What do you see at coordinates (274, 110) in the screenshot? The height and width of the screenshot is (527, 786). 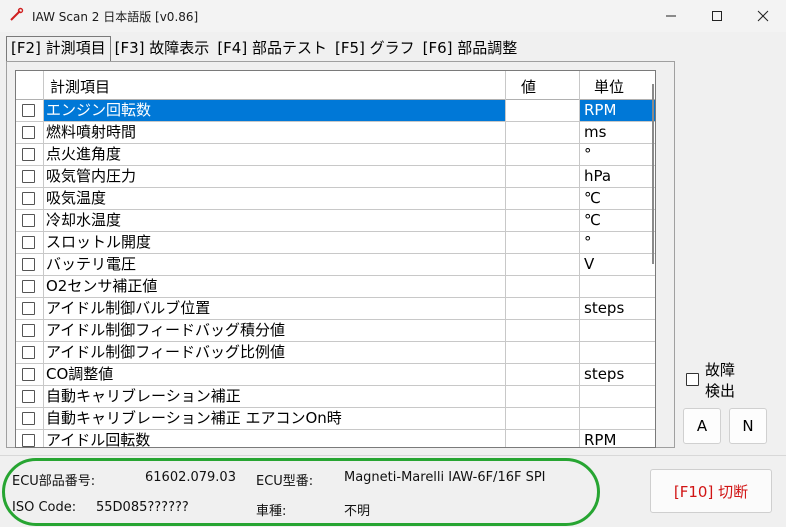 I see `row-item-name: エンジン回転数` at bounding box center [274, 110].